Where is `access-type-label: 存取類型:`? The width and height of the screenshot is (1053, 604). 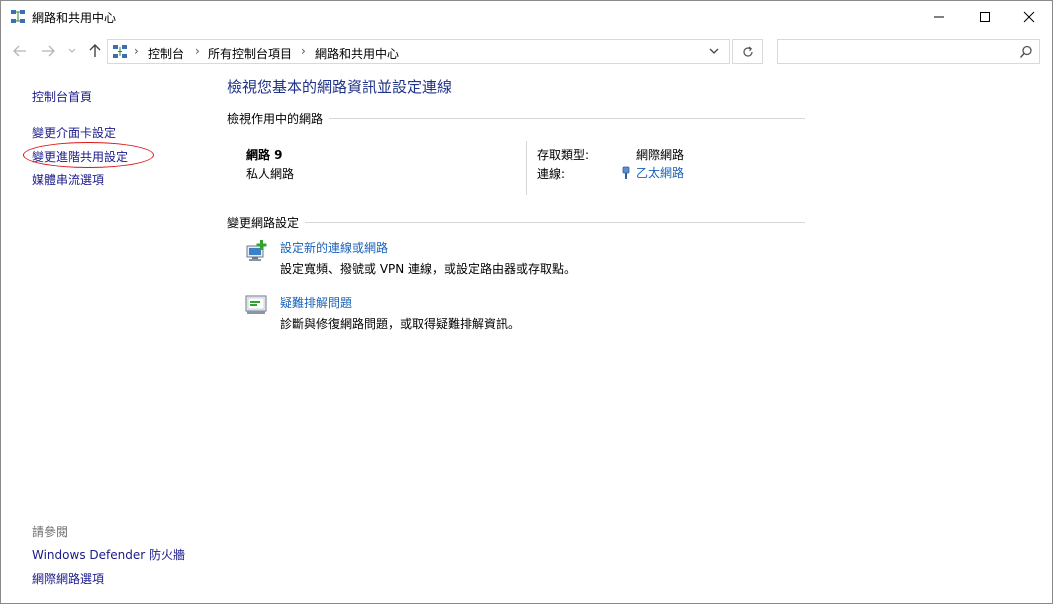
access-type-label: 存取類型: is located at coordinates (563, 155).